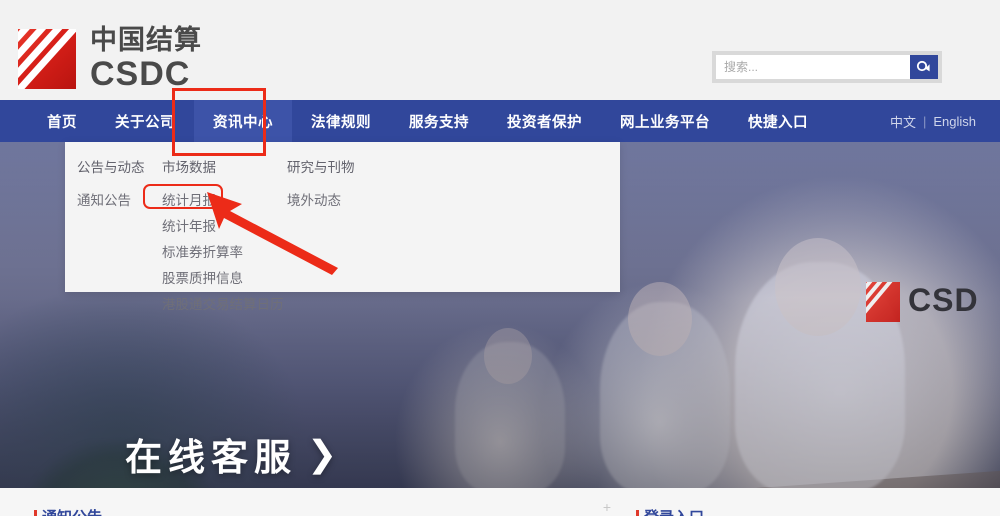 This screenshot has width=1000, height=516. I want to click on hero-caption: 在线客服 ❯, so click(234, 454).